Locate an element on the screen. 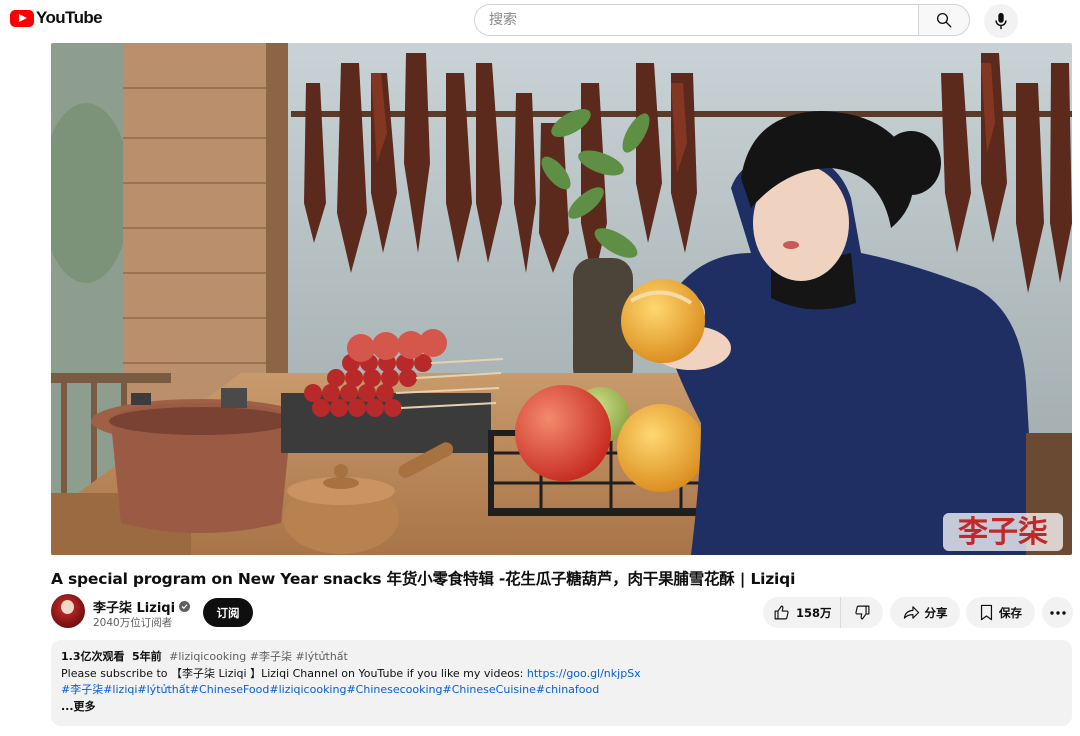 The image size is (1080, 736). save-label: 保存 is located at coordinates (1010, 612).